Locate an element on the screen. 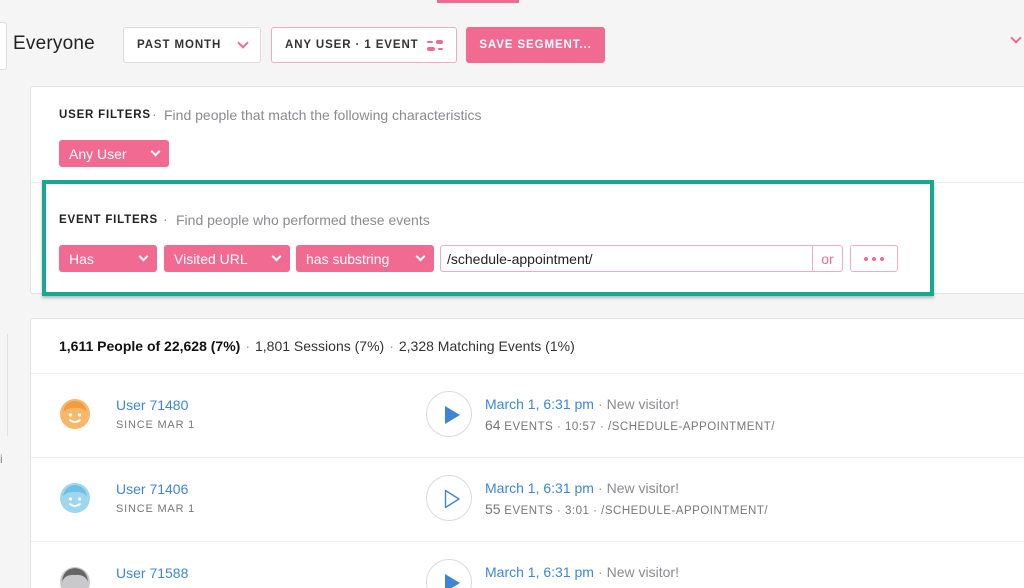 This screenshot has width=1024, height=588. user-type-select: Any User is located at coordinates (114, 153).